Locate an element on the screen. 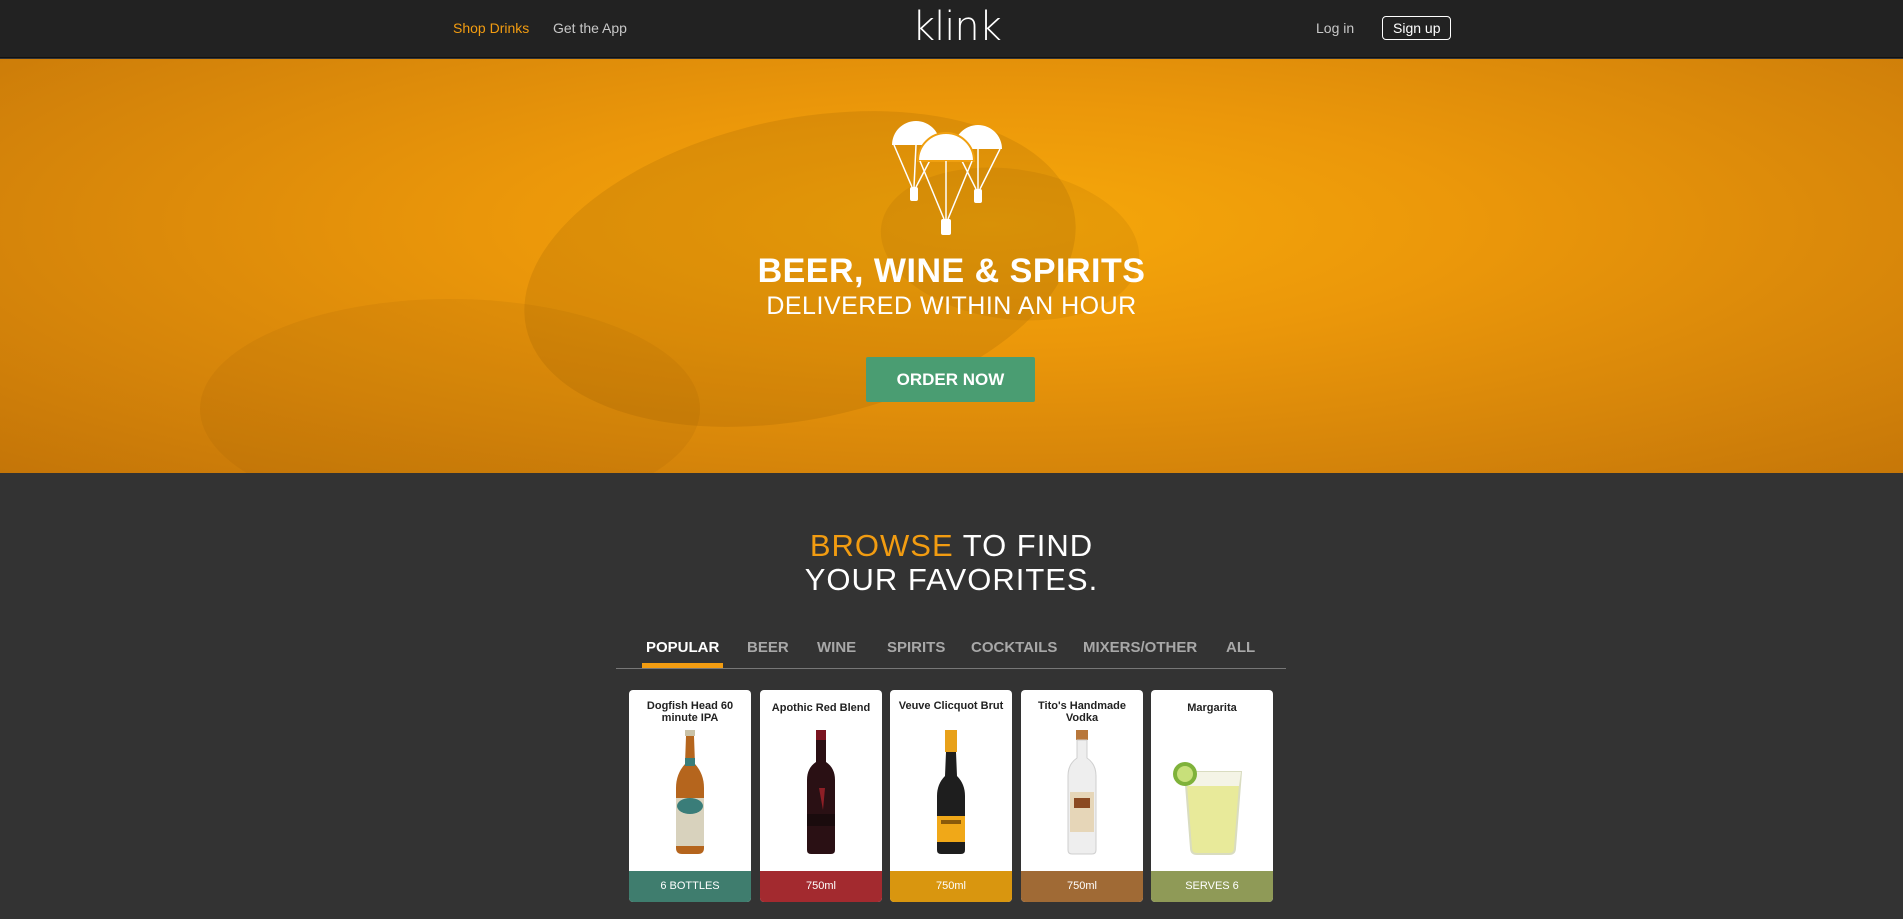 Image resolution: width=1903 pixels, height=919 pixels. wine-bottle-icon is located at coordinates (821, 792).